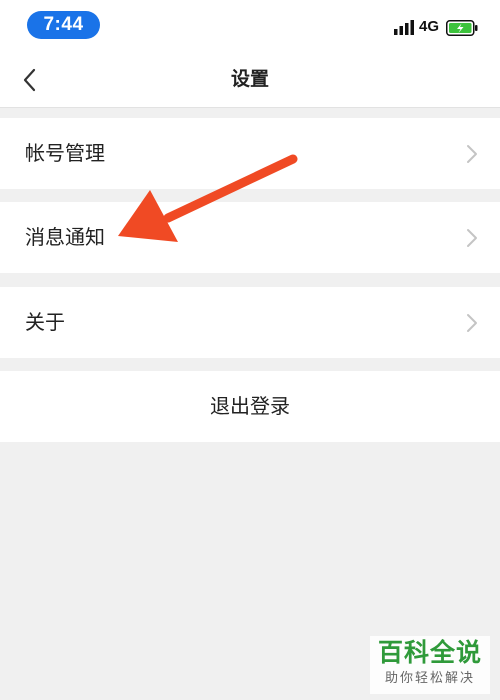  Describe the element at coordinates (250, 26) in the screenshot. I see `status-bar: 7:44 4G` at that location.